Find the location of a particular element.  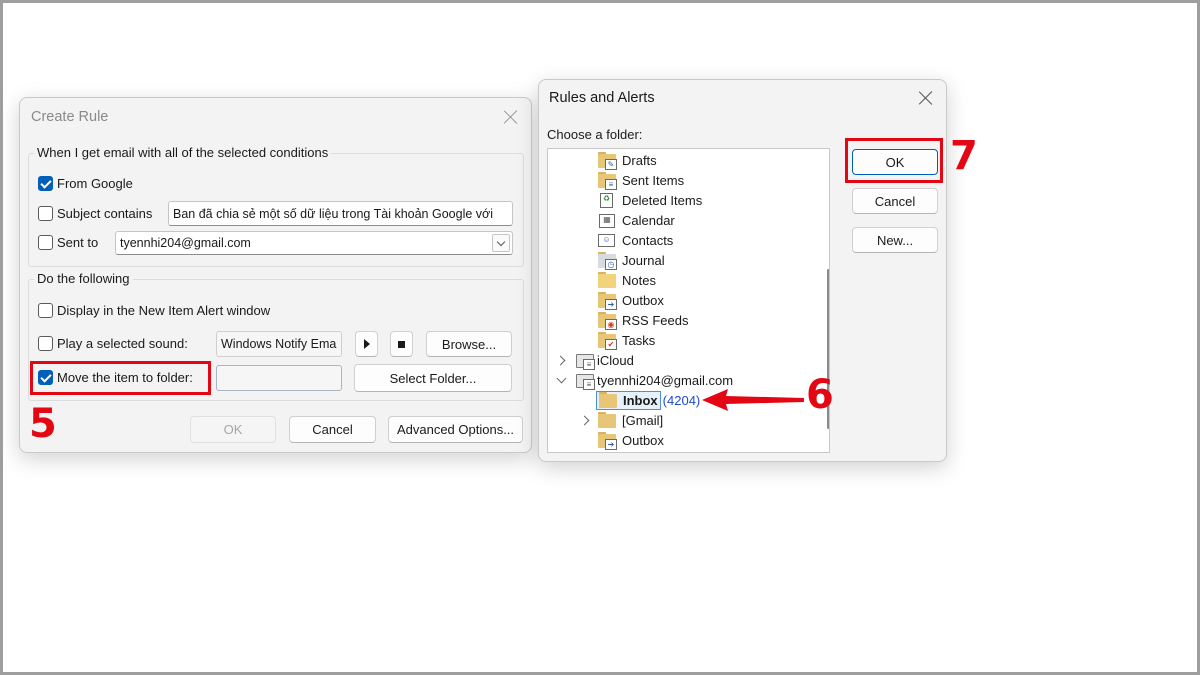

folder-item-tasks: ✔ Tasks is located at coordinates (626, 340).